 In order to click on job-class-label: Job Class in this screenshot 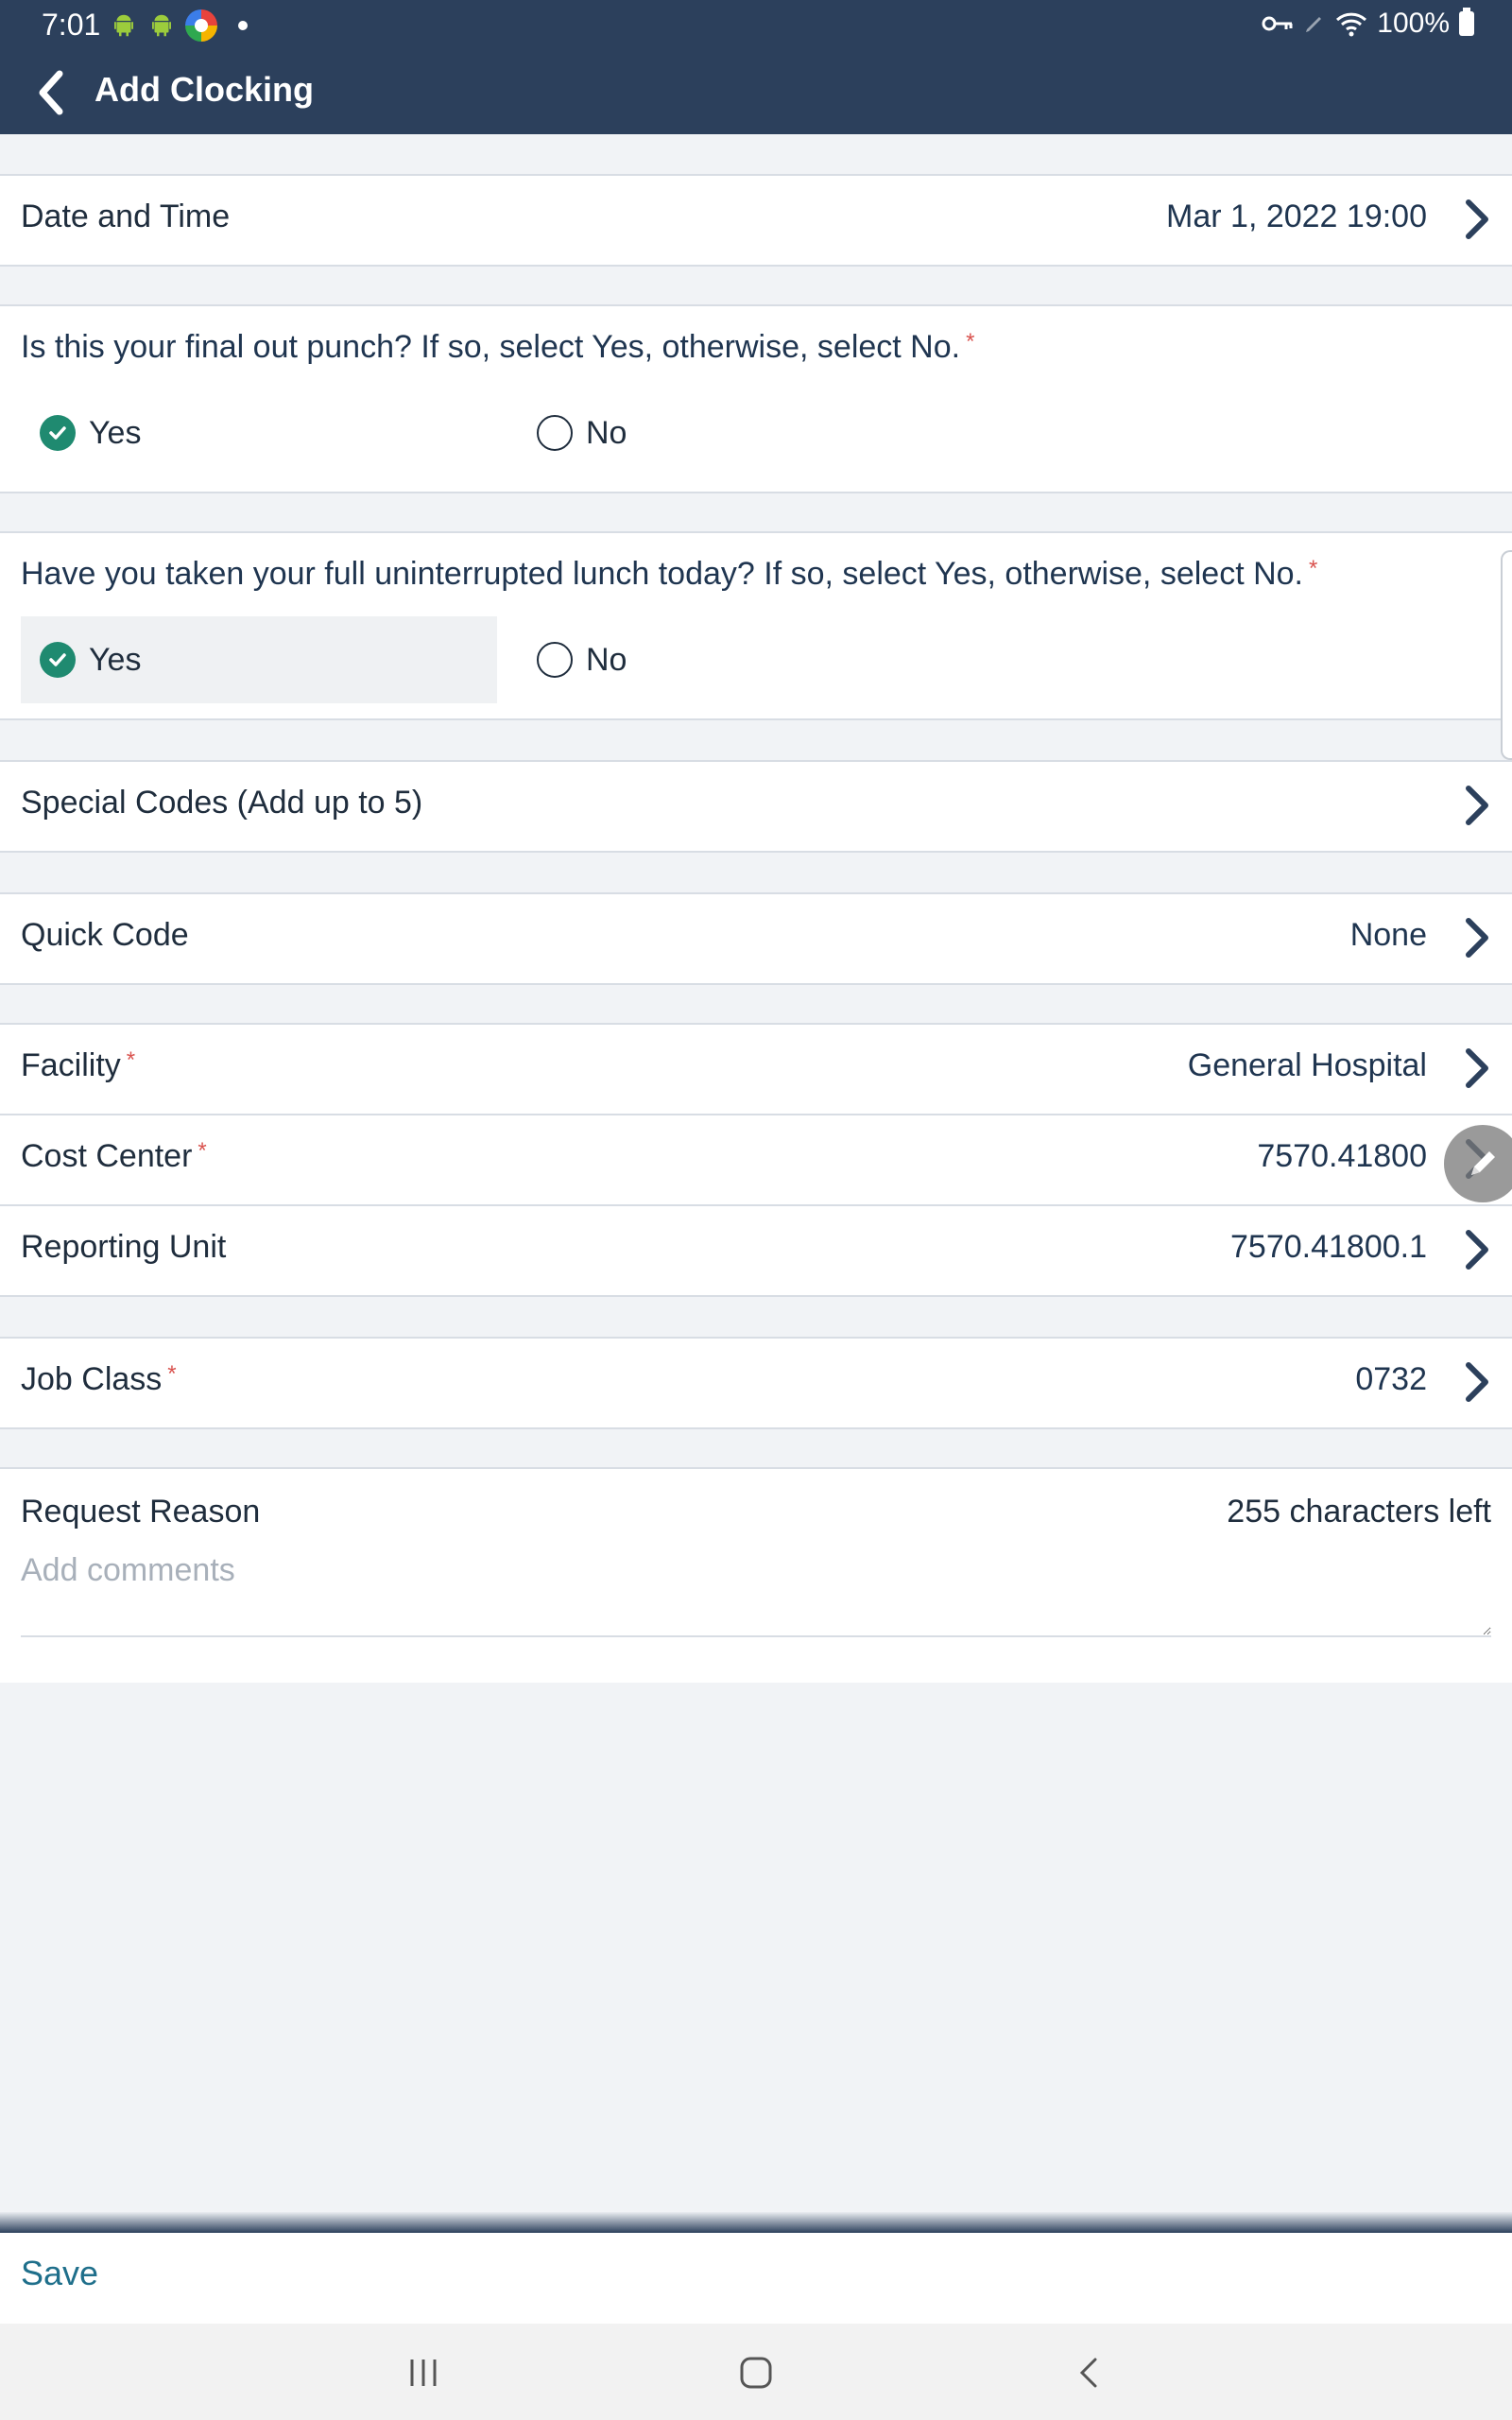, I will do `click(92, 1379)`.